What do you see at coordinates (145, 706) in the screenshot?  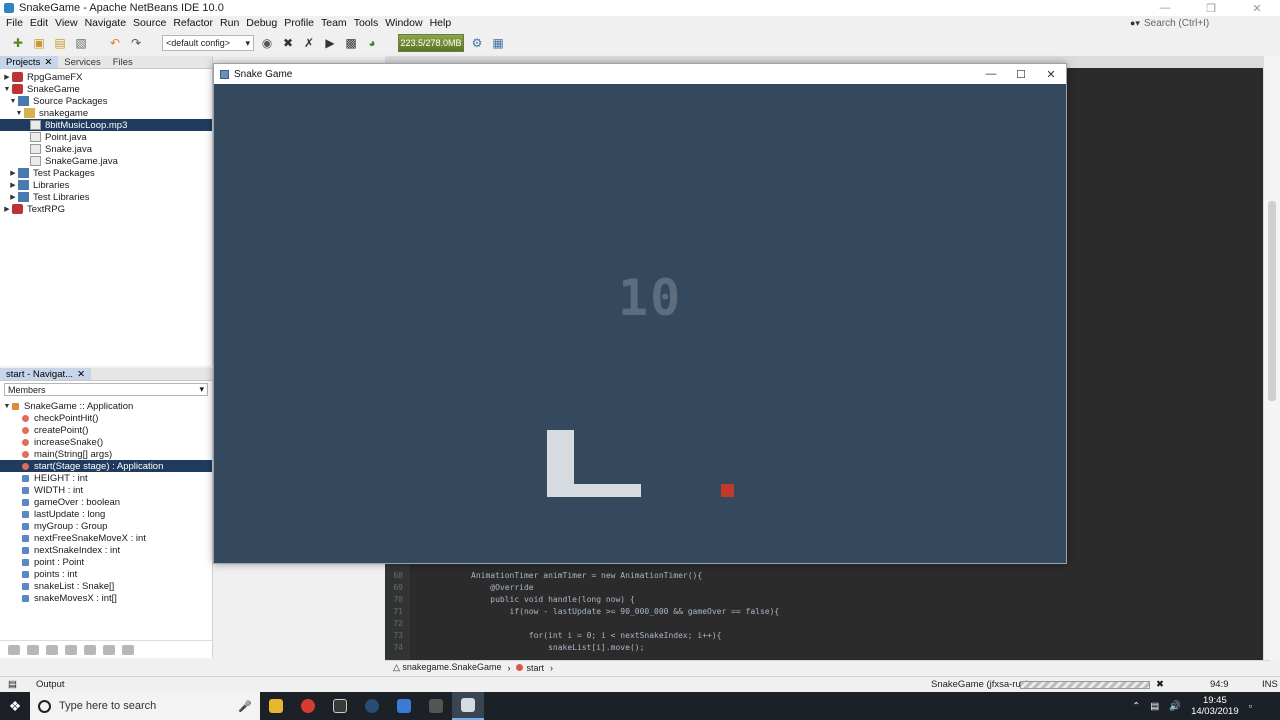 I see `taskbar-search-input: Type here to search 🎤` at bounding box center [145, 706].